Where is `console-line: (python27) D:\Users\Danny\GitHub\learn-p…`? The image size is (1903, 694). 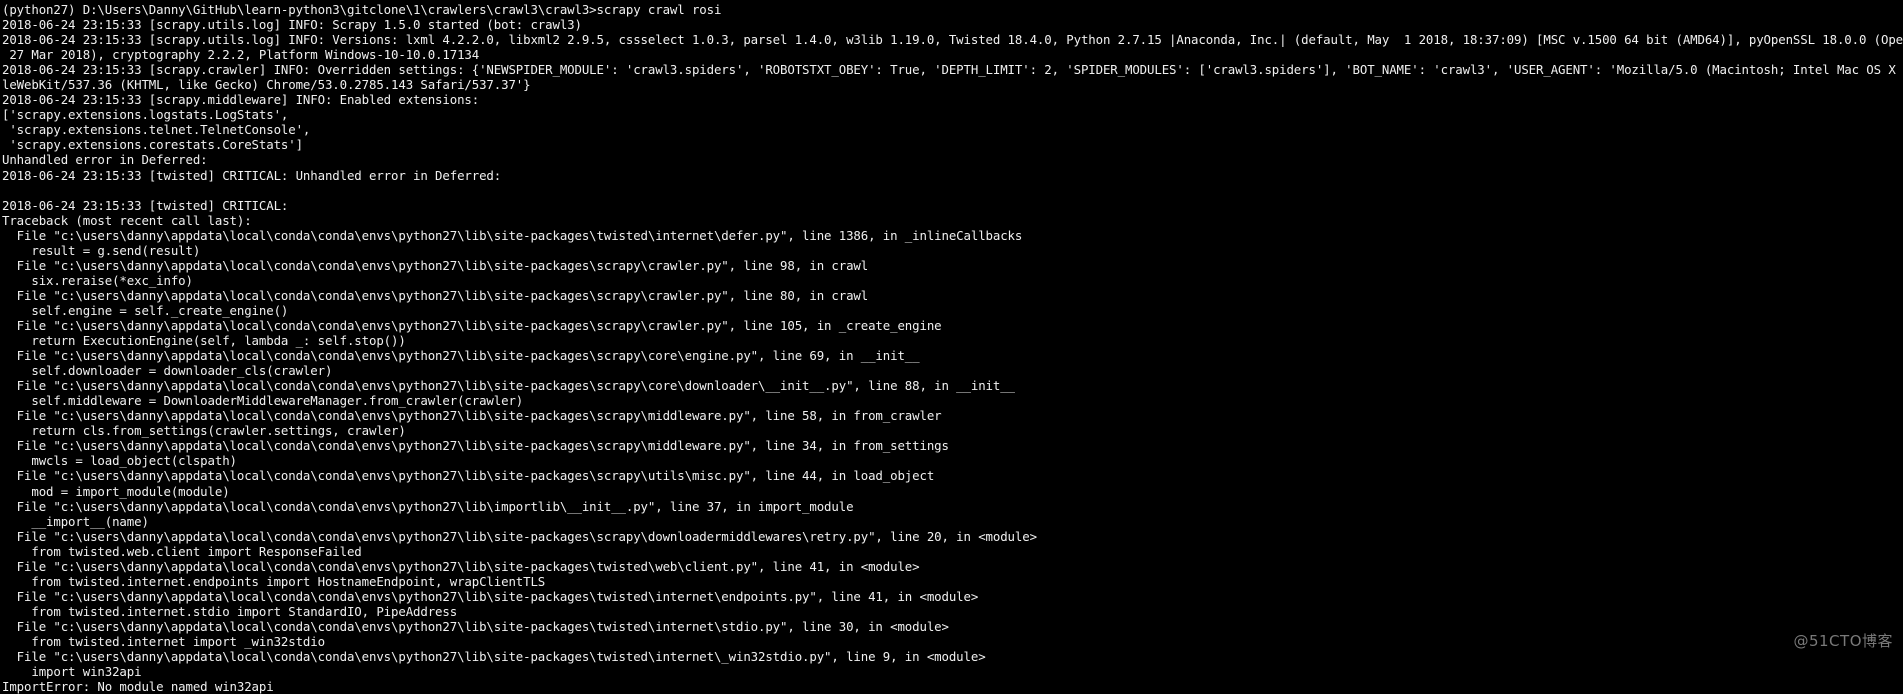 console-line: (python27) D:\Users\Danny\GitHub\learn-p… is located at coordinates (362, 9).